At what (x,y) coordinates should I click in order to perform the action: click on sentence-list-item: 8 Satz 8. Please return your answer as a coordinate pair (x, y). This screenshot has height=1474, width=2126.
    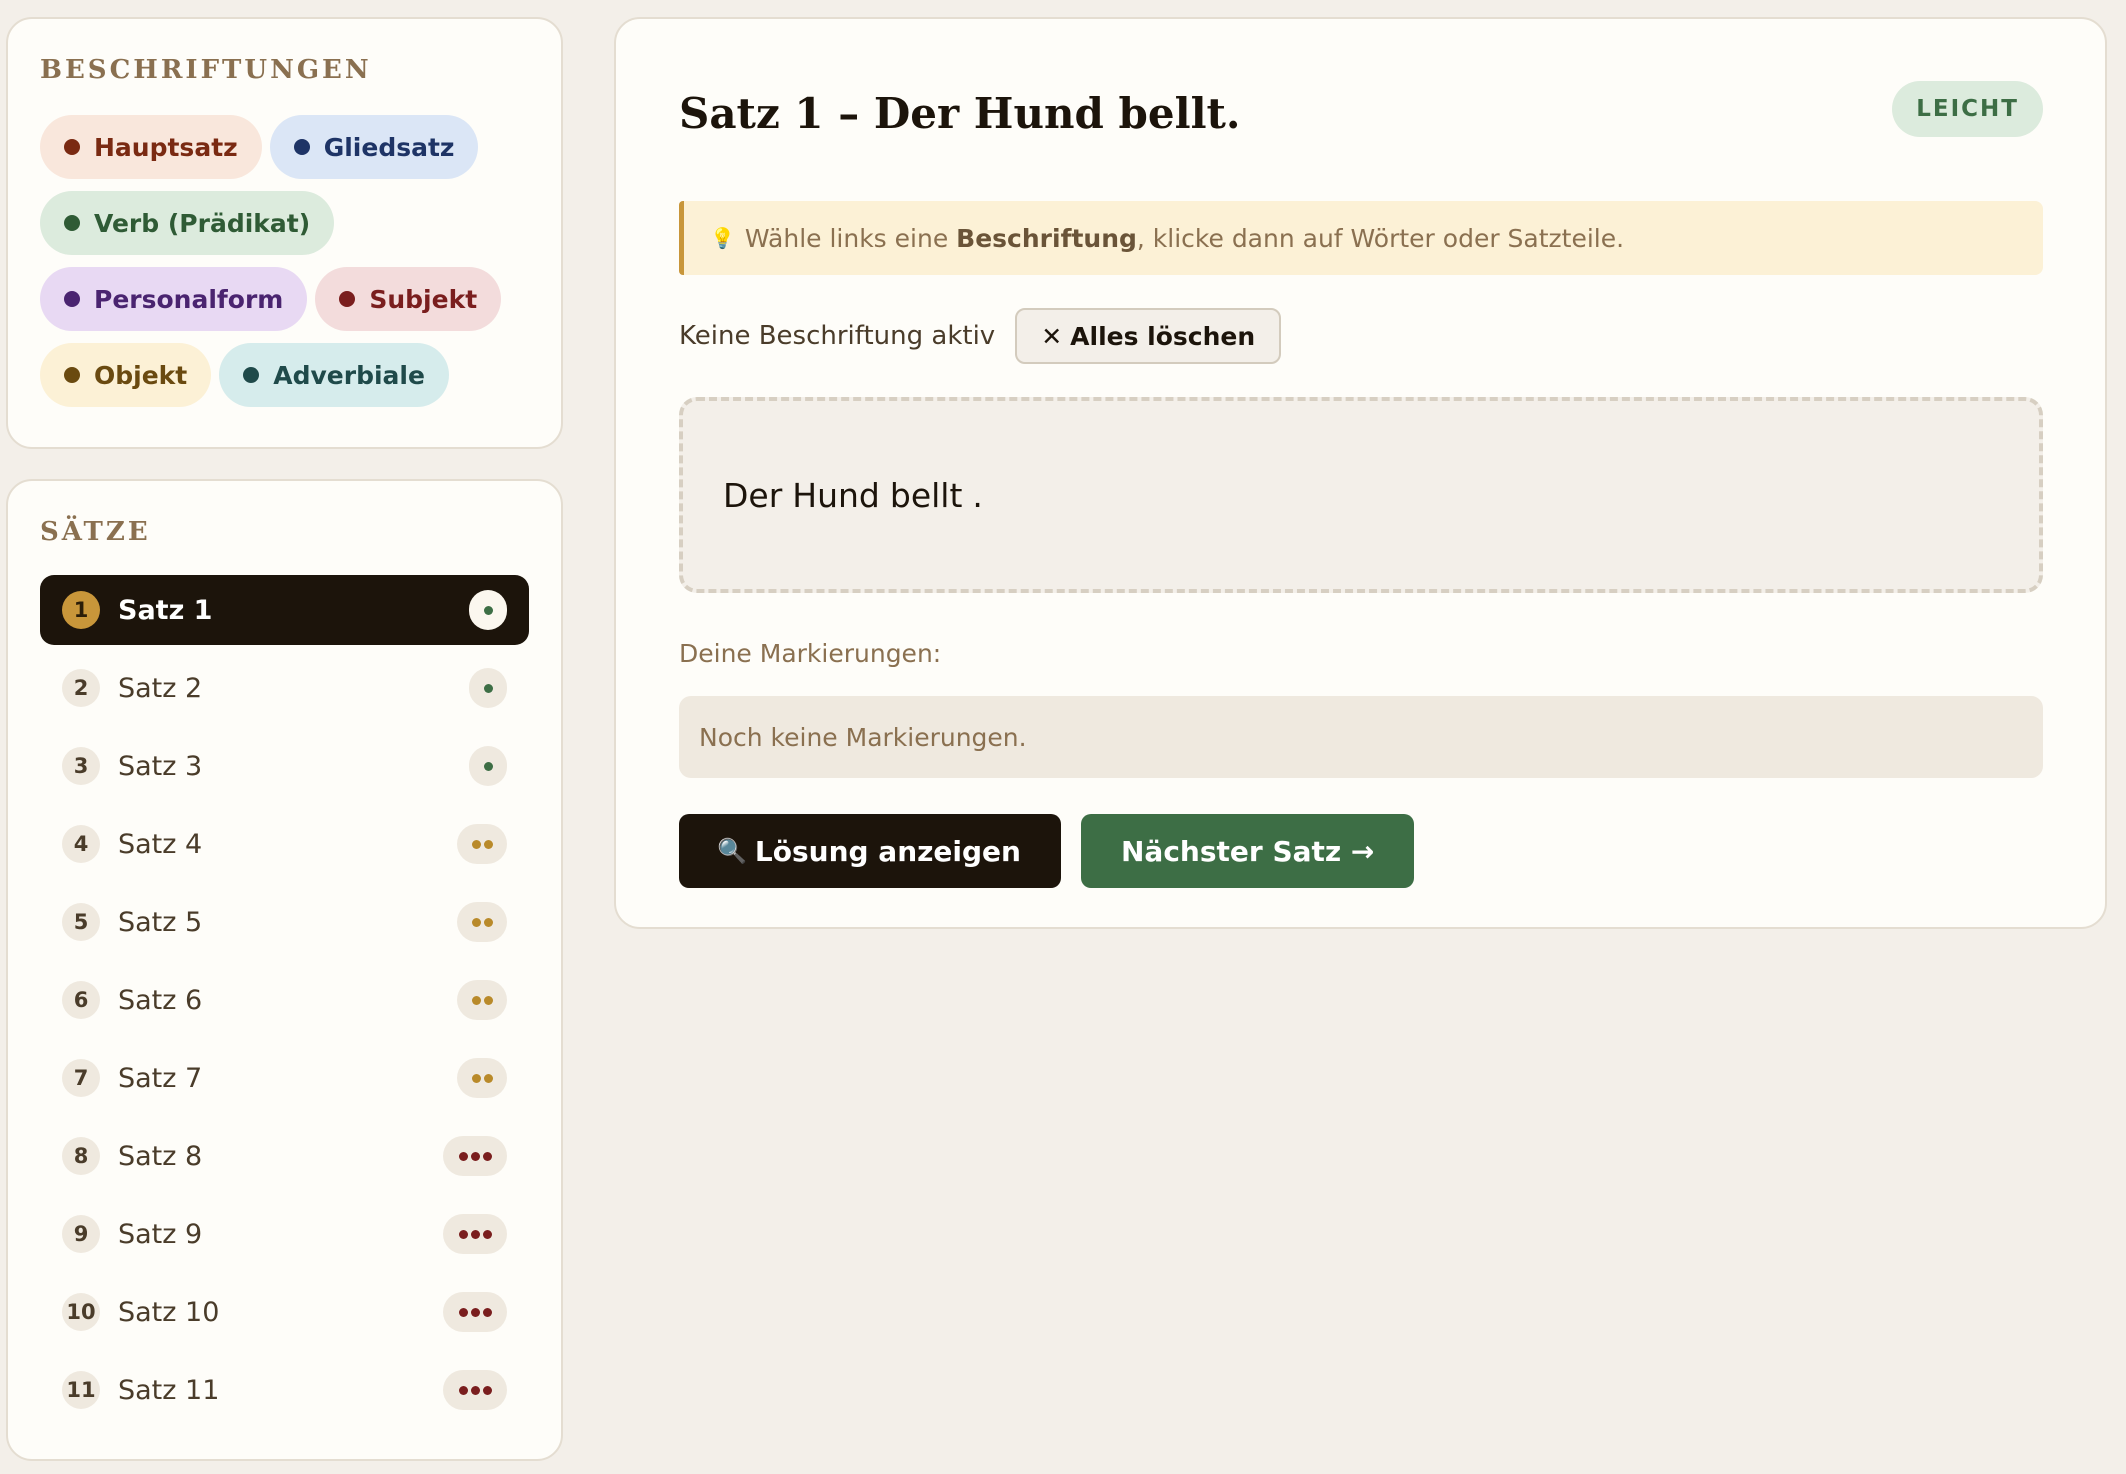
    Looking at the image, I should click on (284, 1156).